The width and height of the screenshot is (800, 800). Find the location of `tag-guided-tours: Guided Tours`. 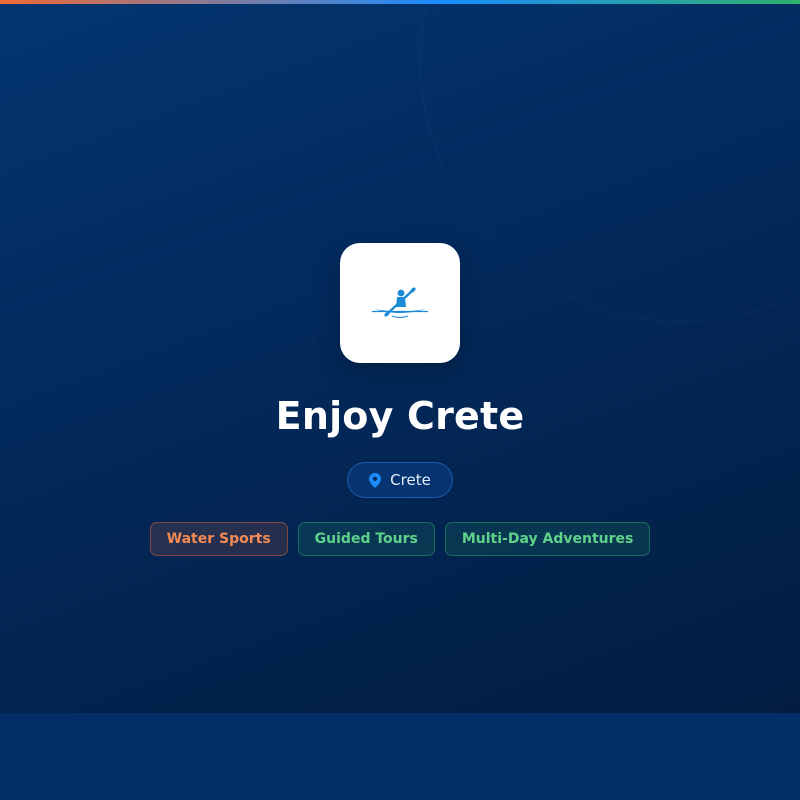

tag-guided-tours: Guided Tours is located at coordinates (366, 539).